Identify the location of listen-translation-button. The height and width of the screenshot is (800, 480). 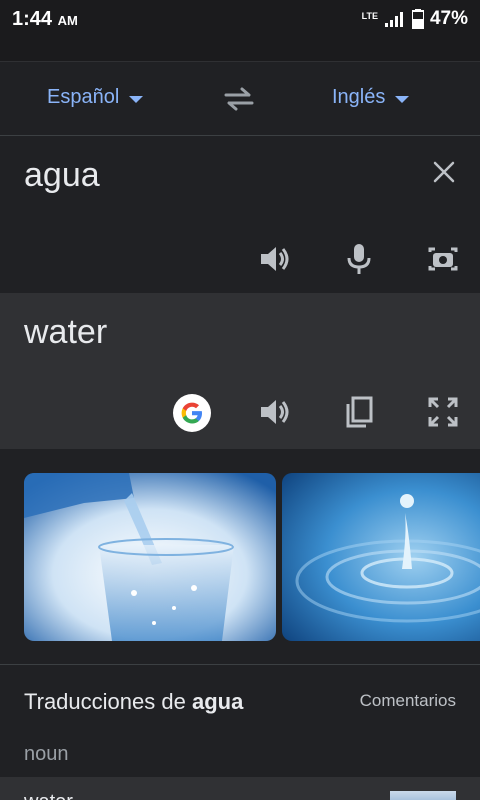
(275, 412).